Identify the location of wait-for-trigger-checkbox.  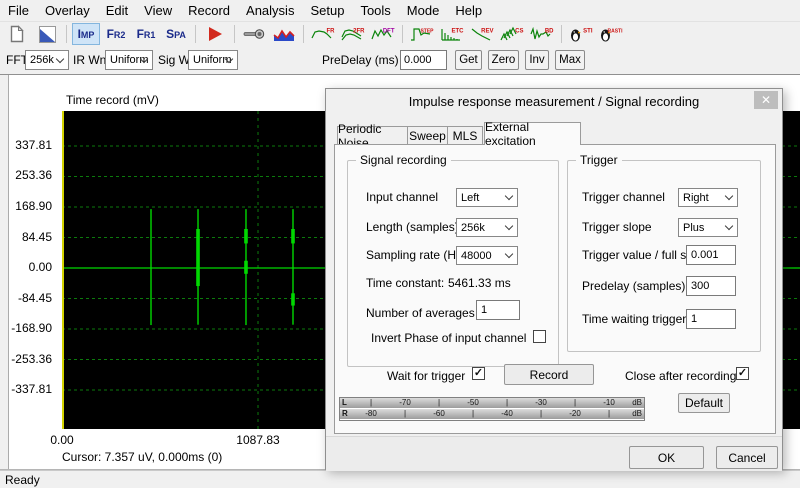
(478, 373).